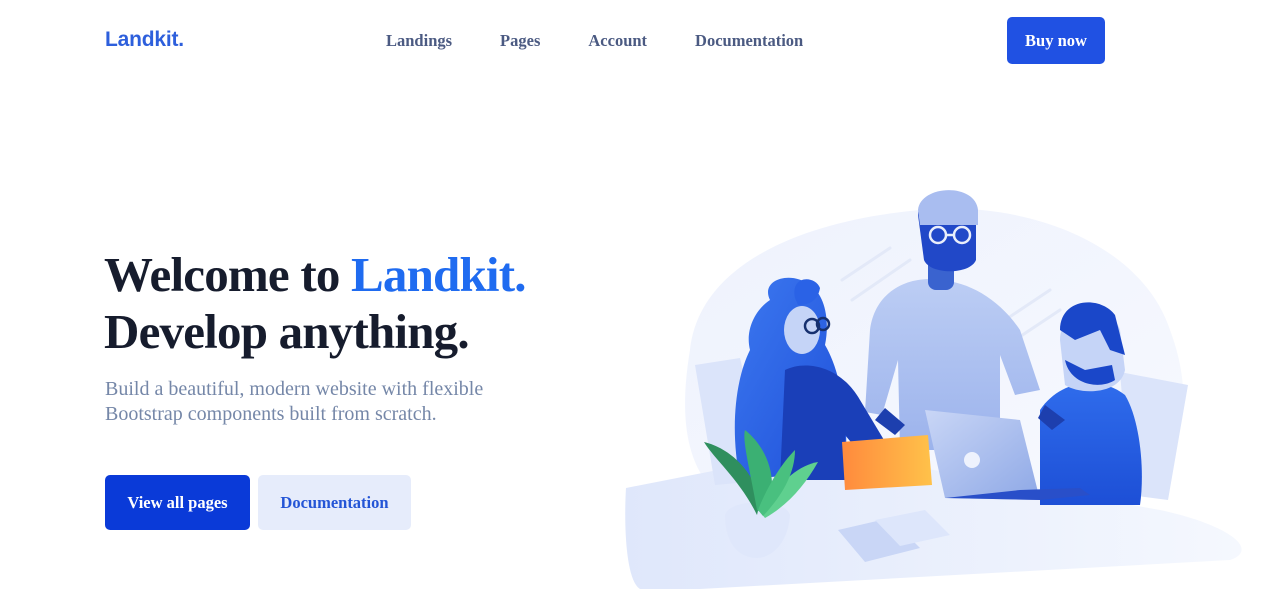  Describe the element at coordinates (1056, 40) in the screenshot. I see `buy-now-button: Buy now` at that location.